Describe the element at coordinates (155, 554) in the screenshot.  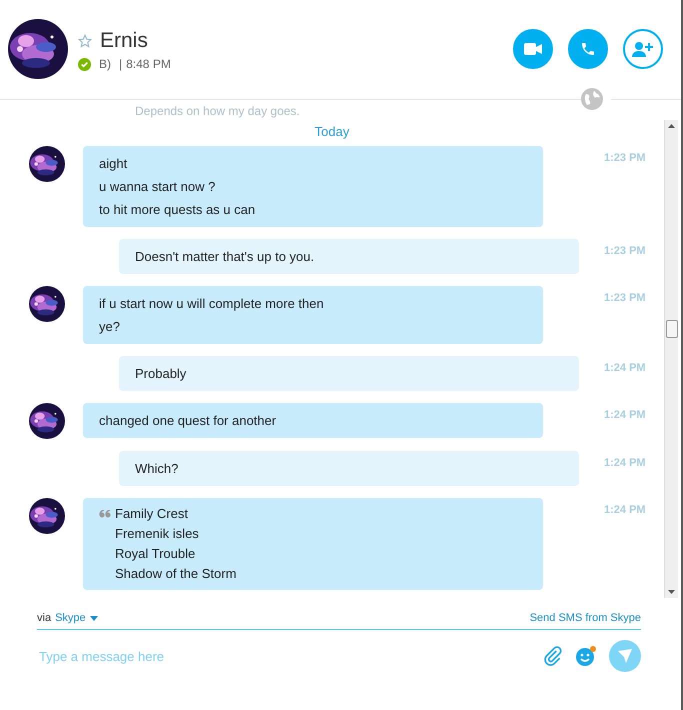
I see `quoted-line: Royal Trouble` at that location.